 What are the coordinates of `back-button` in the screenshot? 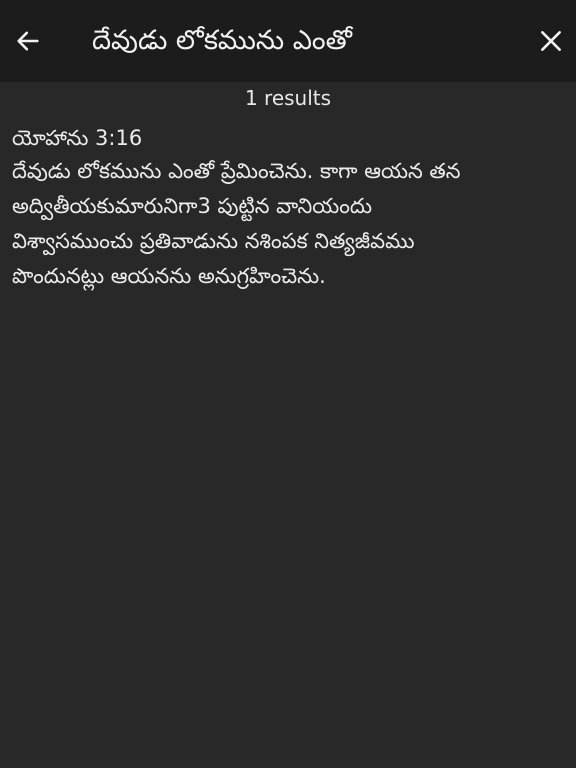 It's located at (28, 41).